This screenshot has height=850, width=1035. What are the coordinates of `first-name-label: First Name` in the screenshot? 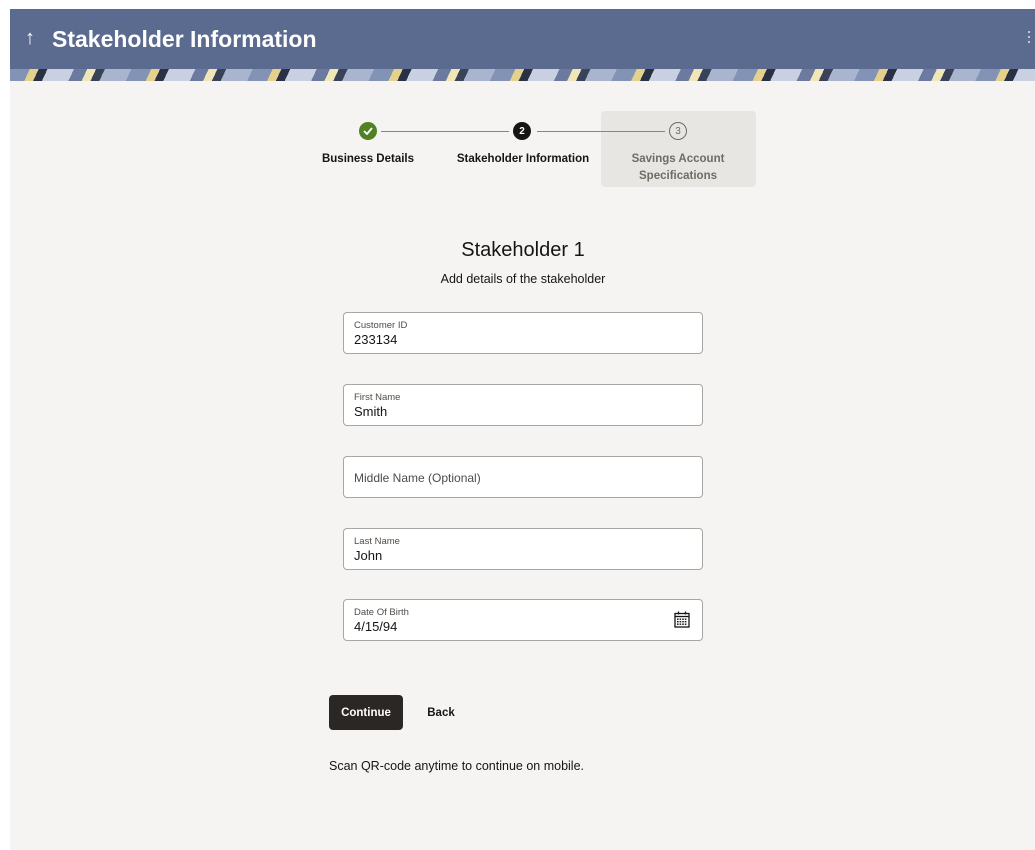 It's located at (377, 397).